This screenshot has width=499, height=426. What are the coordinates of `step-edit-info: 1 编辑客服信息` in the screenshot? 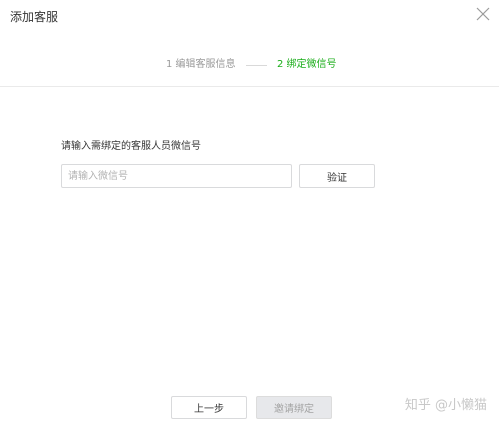 It's located at (201, 64).